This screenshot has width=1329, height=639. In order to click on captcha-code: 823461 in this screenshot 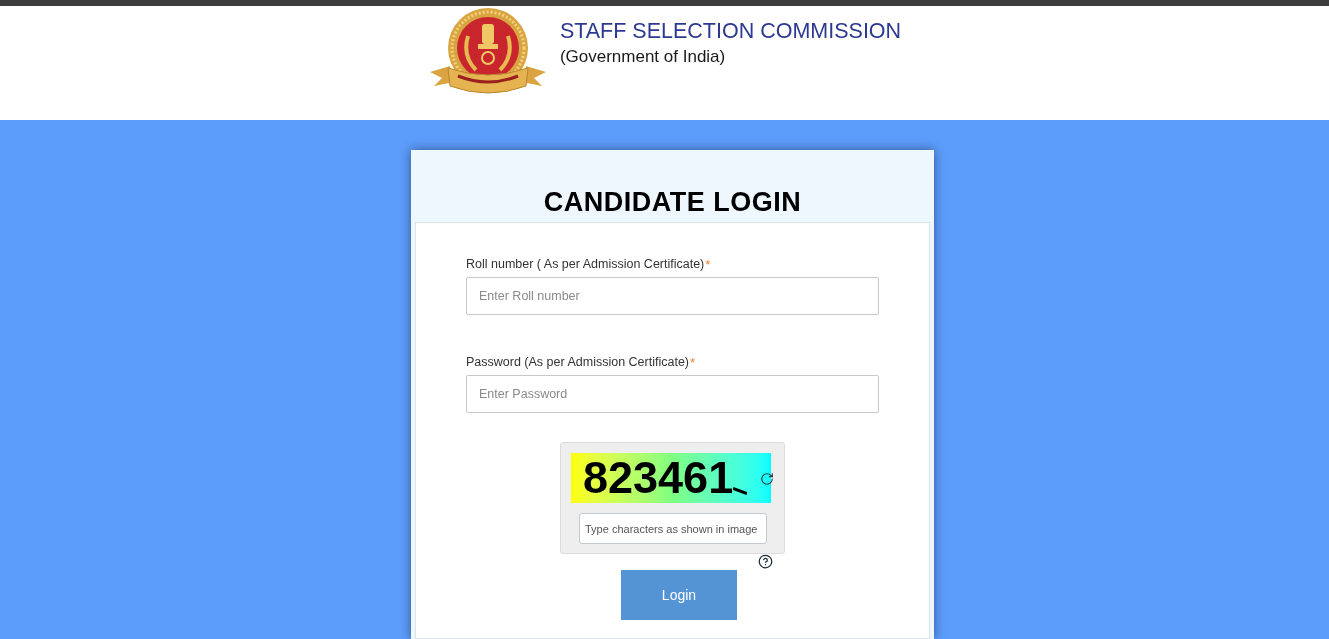, I will do `click(658, 478)`.